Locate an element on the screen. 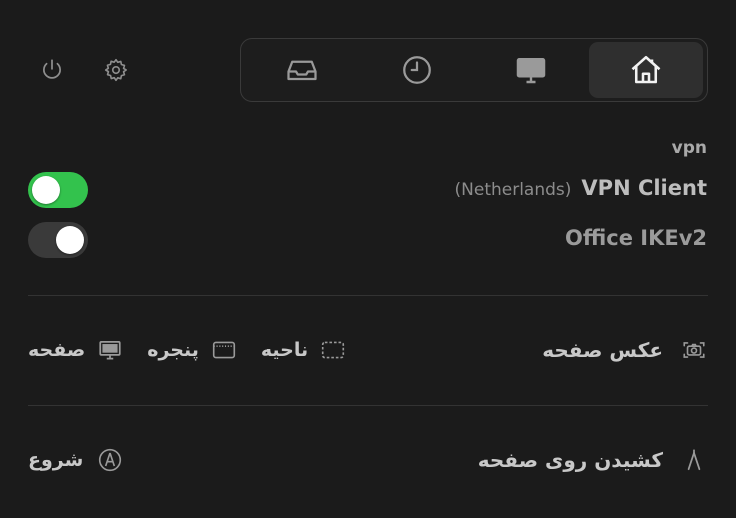 The width and height of the screenshot is (736, 518). vpn-client-name: (Netherlands) VPN Client is located at coordinates (581, 188).